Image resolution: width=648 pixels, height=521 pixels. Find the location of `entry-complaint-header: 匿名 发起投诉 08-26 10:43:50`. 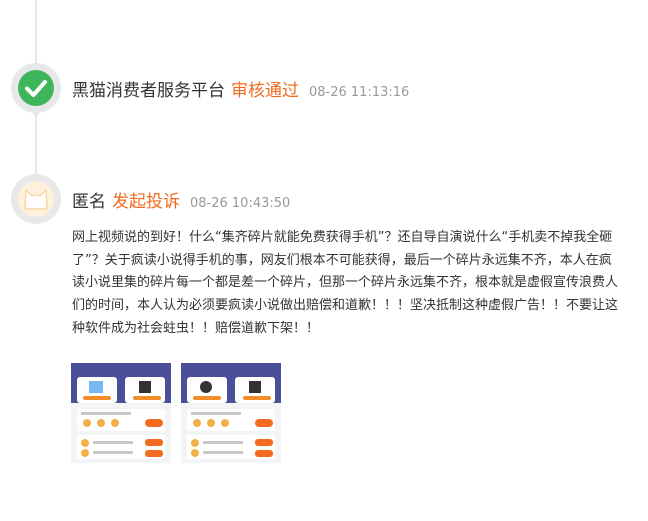

entry-complaint-header: 匿名 发起投诉 08-26 10:43:50 is located at coordinates (181, 199).